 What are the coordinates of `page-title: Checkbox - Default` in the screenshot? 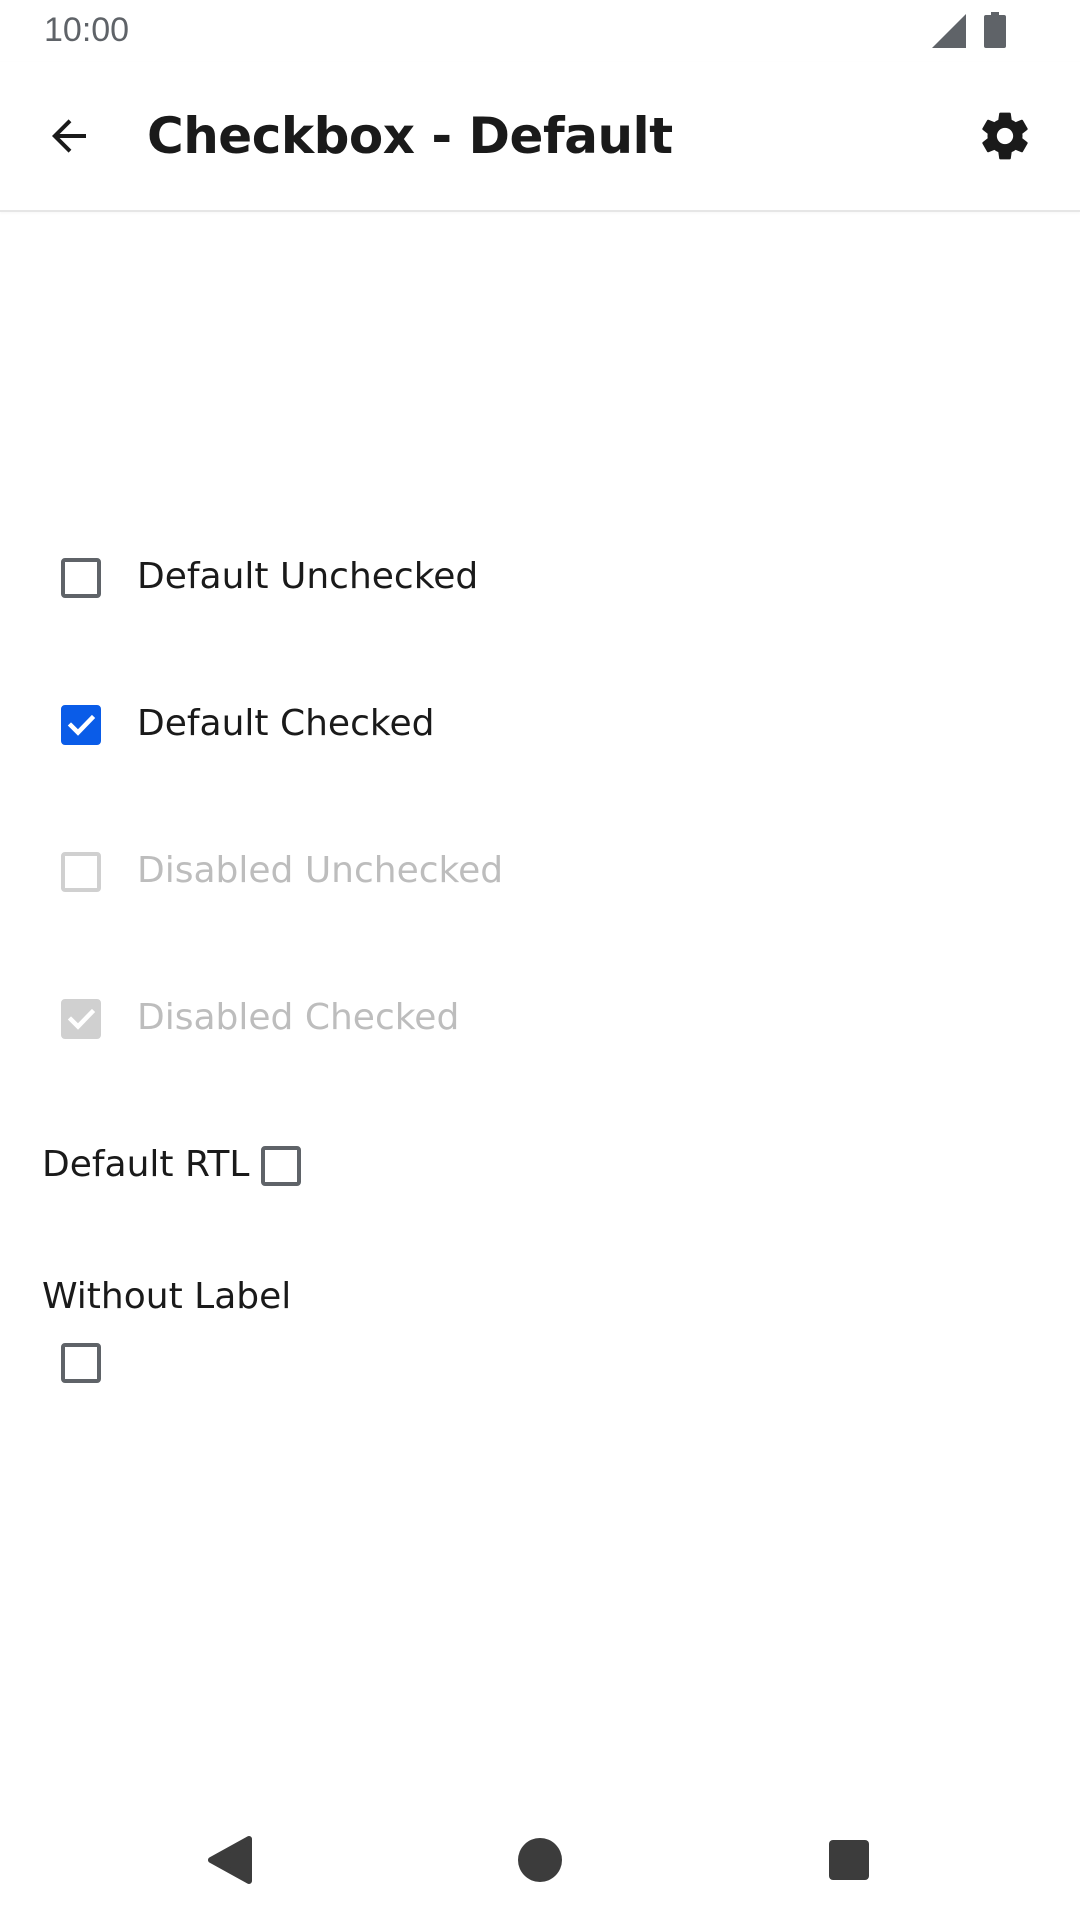 It's located at (410, 136).